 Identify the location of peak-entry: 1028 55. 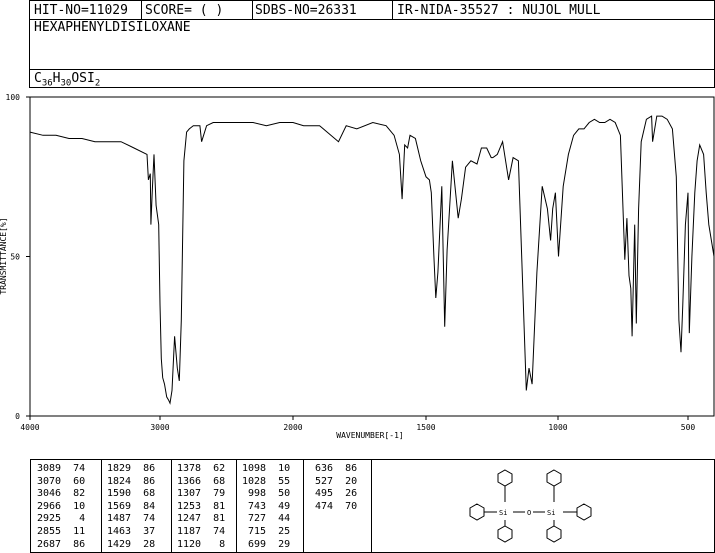
(266, 481).